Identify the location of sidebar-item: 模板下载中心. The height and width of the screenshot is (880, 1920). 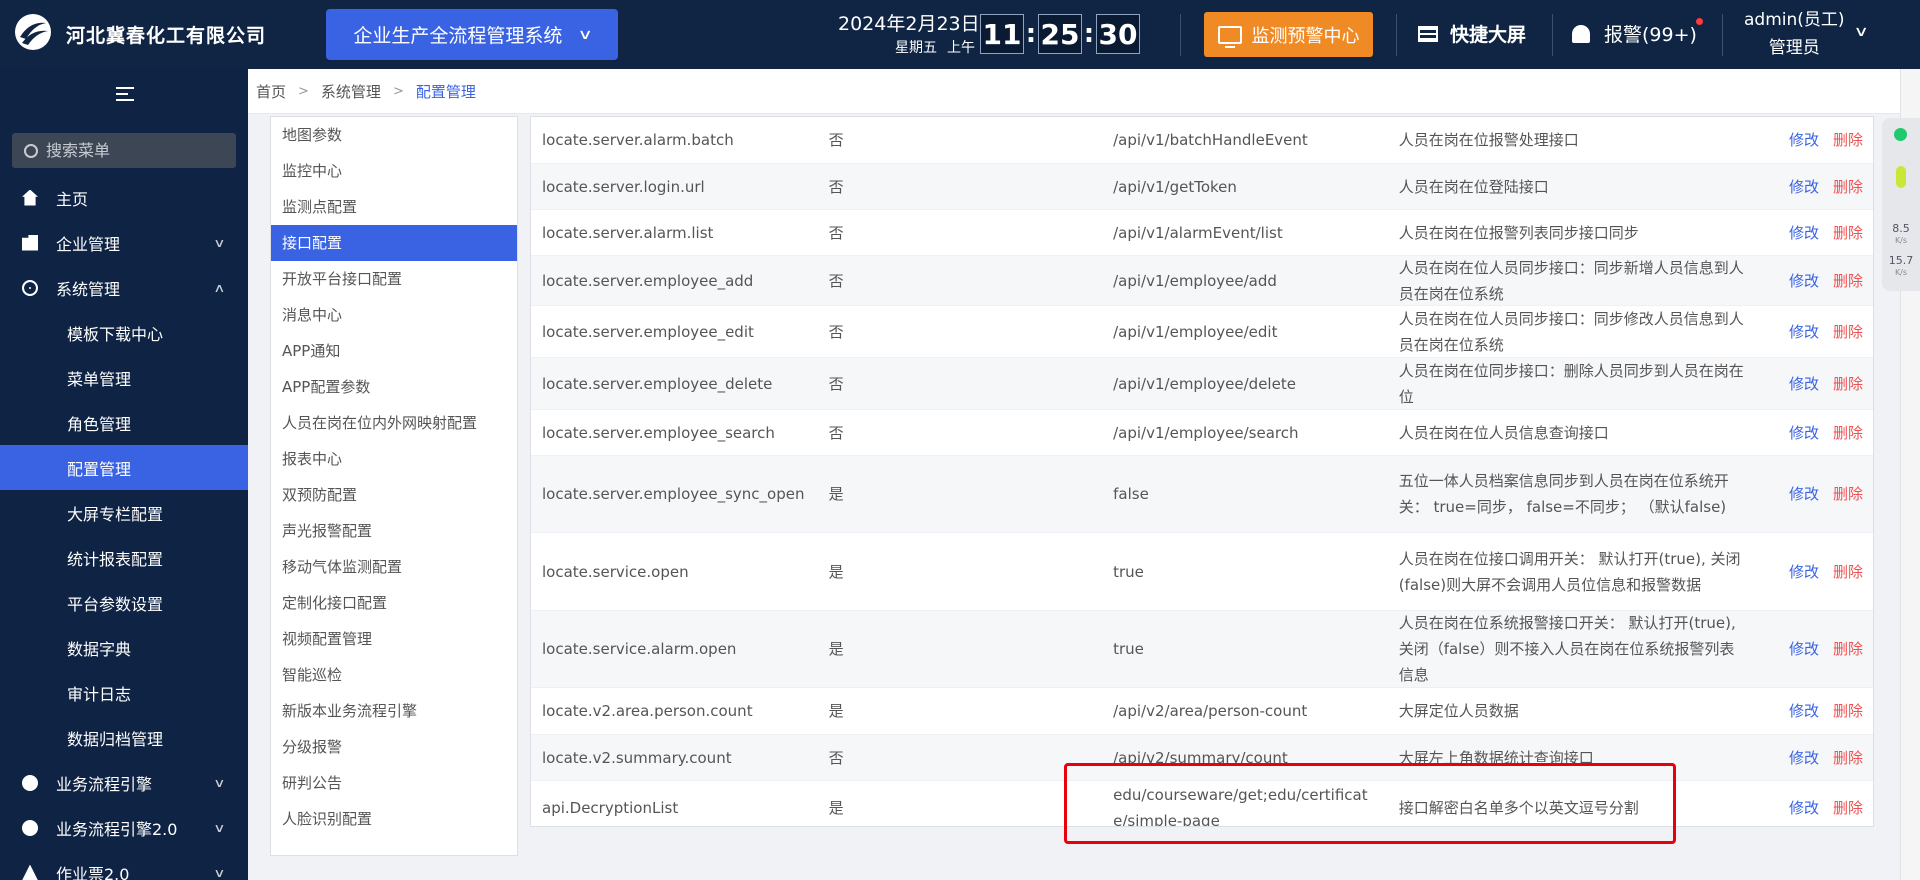
(124, 332).